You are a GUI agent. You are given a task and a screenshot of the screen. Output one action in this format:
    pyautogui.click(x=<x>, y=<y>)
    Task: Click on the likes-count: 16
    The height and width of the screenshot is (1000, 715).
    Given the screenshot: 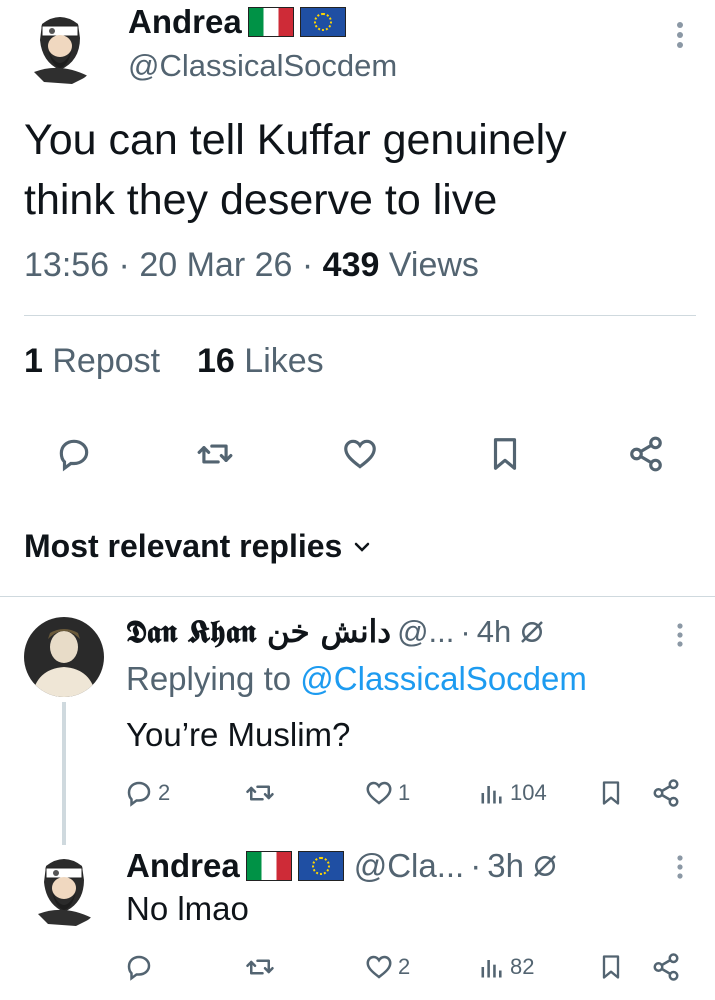 What is the action you would take?
    pyautogui.click(x=216, y=361)
    